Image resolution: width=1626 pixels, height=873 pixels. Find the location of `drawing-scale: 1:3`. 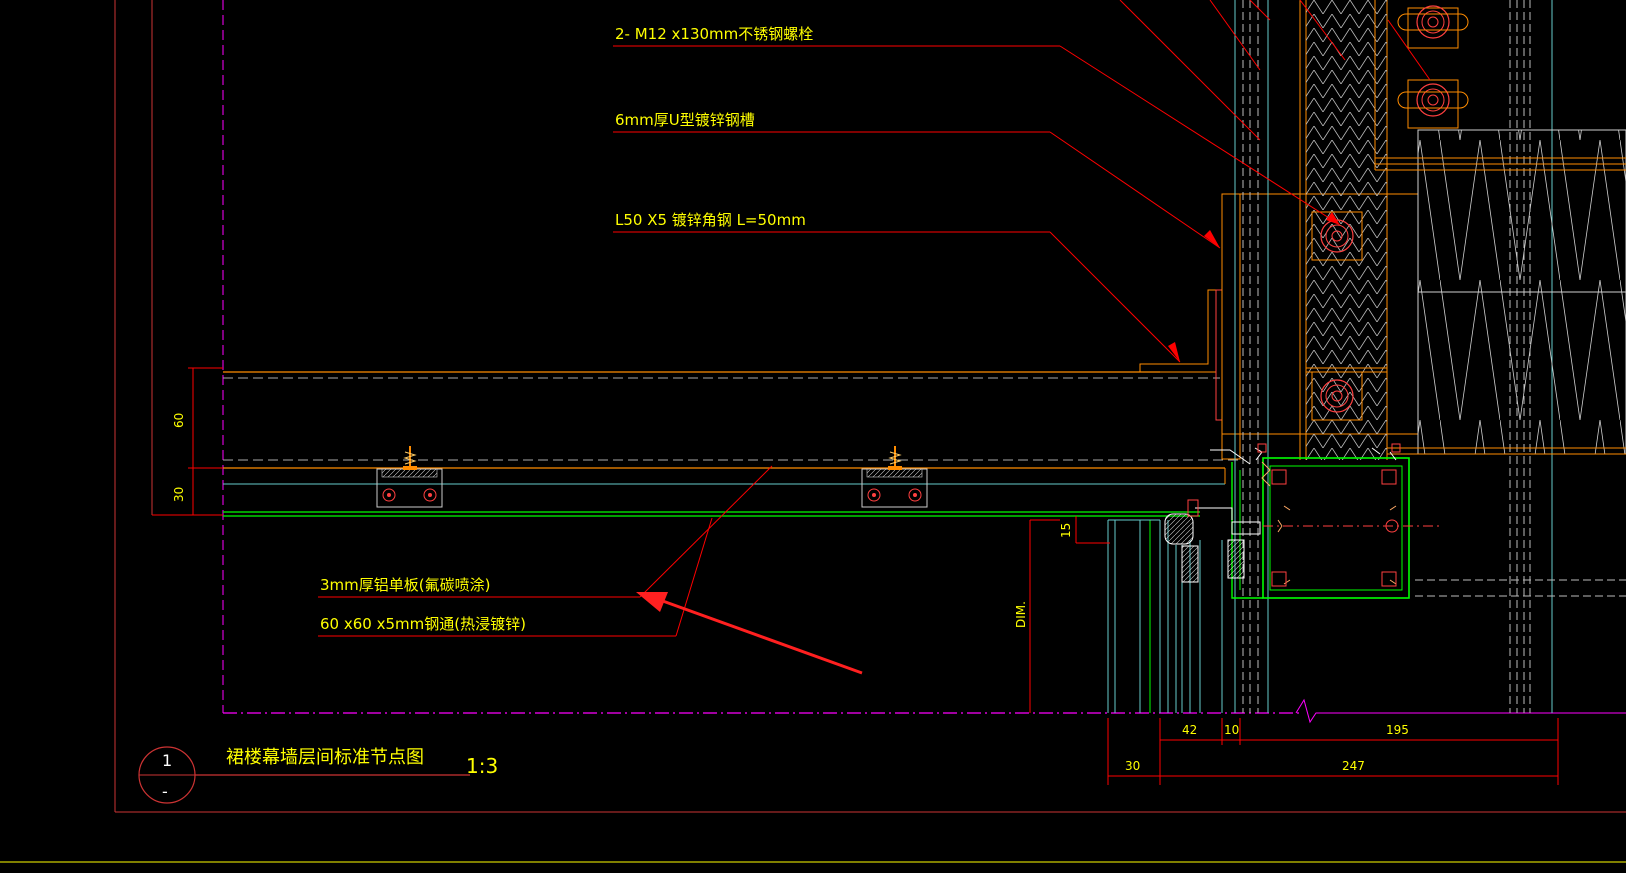

drawing-scale: 1:3 is located at coordinates (482, 766).